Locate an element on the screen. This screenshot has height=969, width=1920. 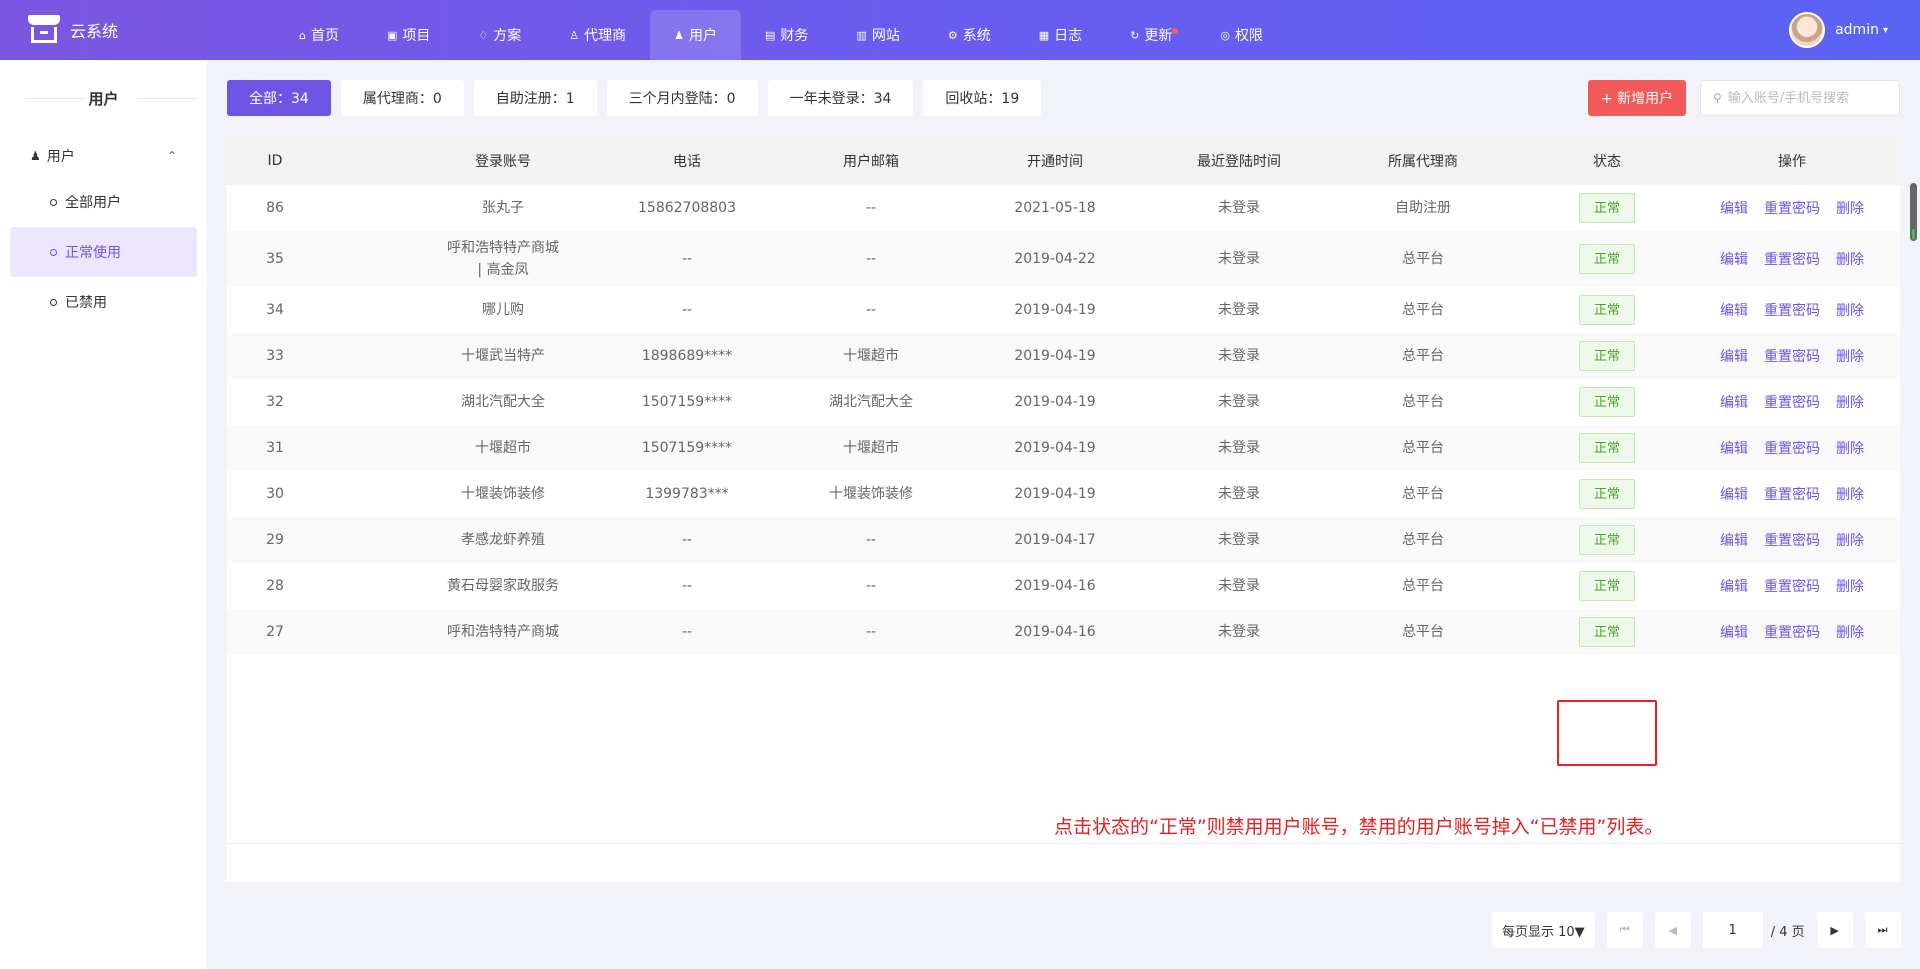
nav-item-9: ↻ 更新 is located at coordinates (1151, 35).